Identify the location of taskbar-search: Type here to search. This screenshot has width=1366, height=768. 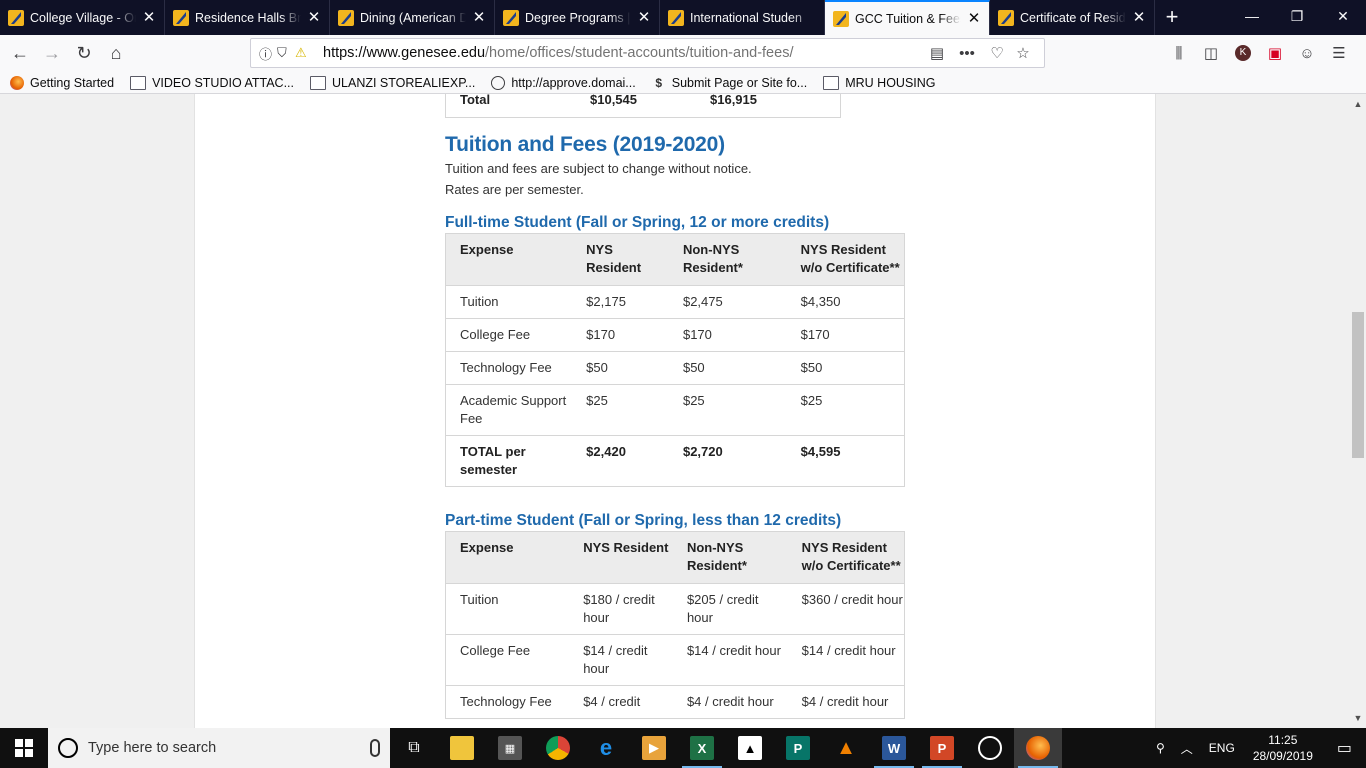
(219, 748).